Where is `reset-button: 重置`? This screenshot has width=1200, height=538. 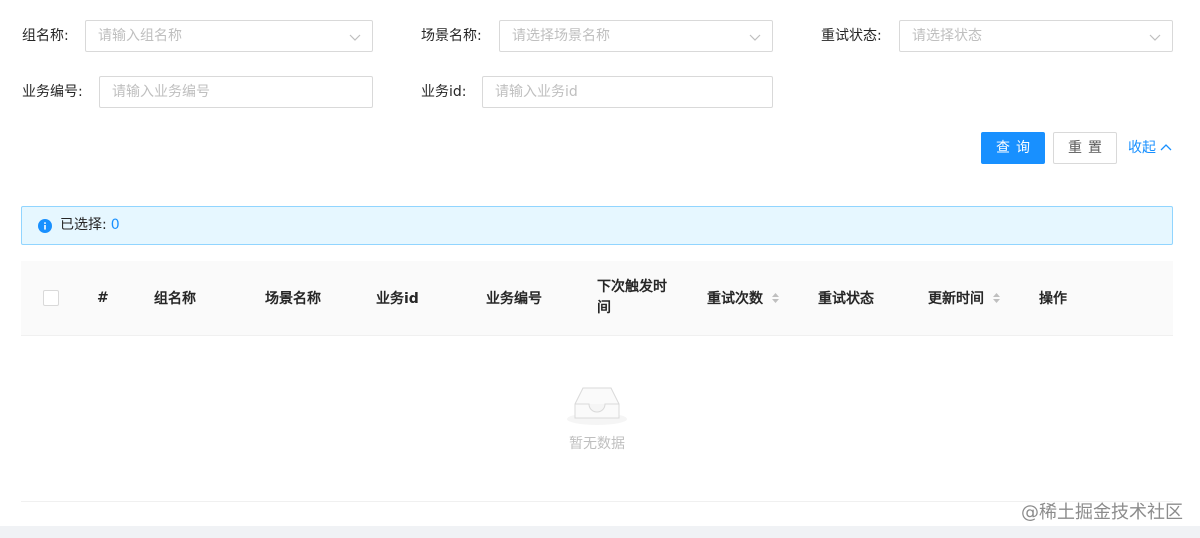
reset-button: 重置 is located at coordinates (1085, 148).